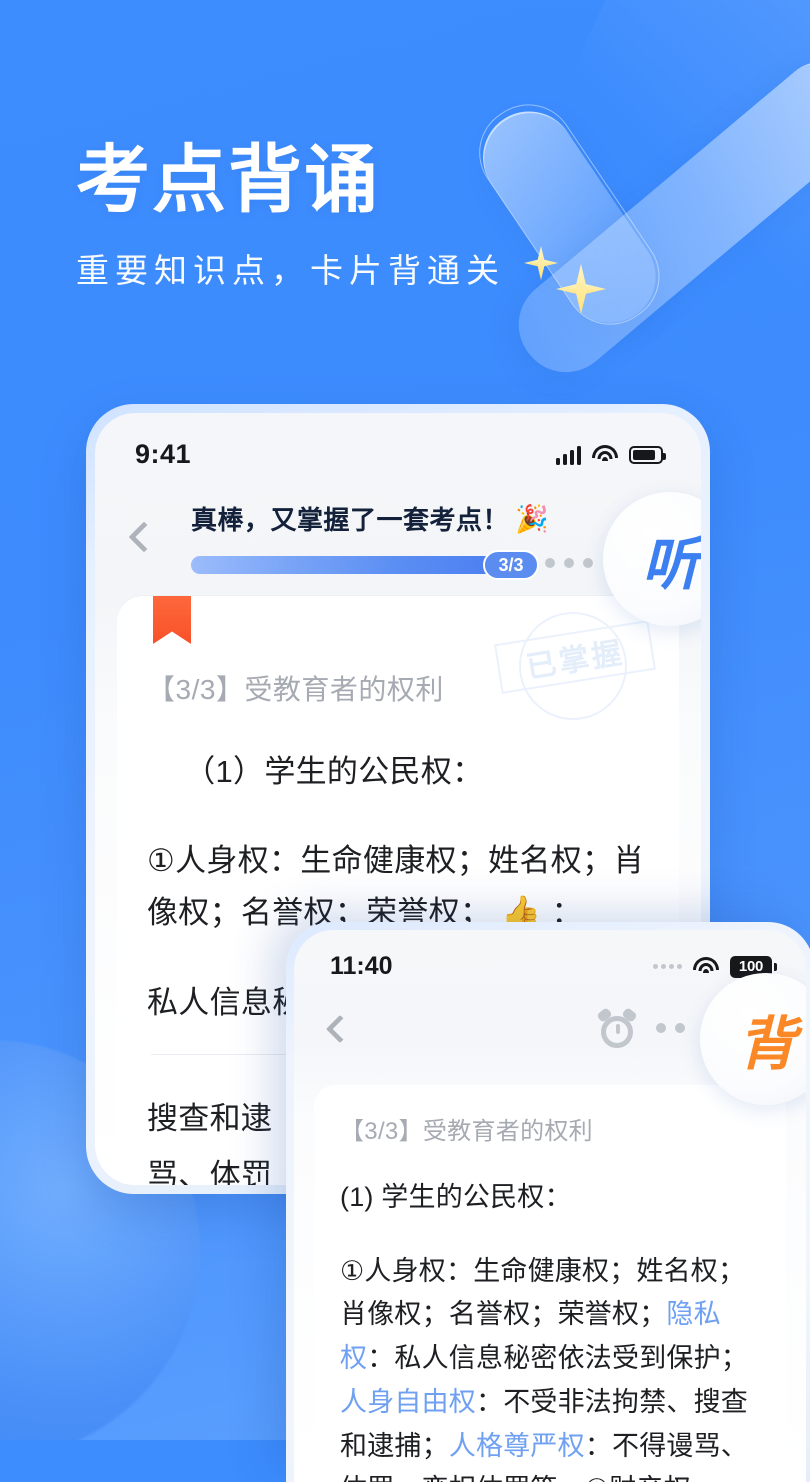 This screenshot has height=1482, width=810. I want to click on front-nav-bar: 背, so click(550, 1039).